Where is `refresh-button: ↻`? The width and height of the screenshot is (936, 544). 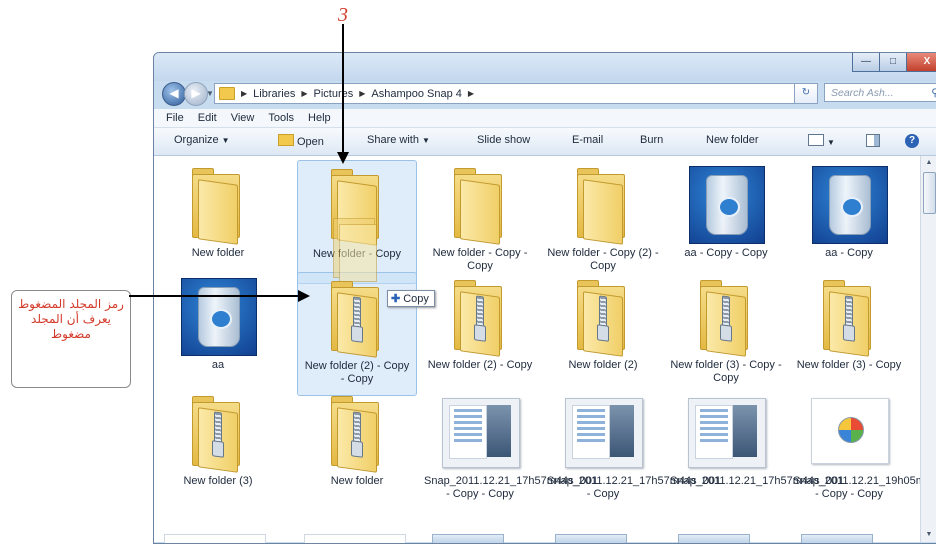
refresh-button: ↻ is located at coordinates (806, 93).